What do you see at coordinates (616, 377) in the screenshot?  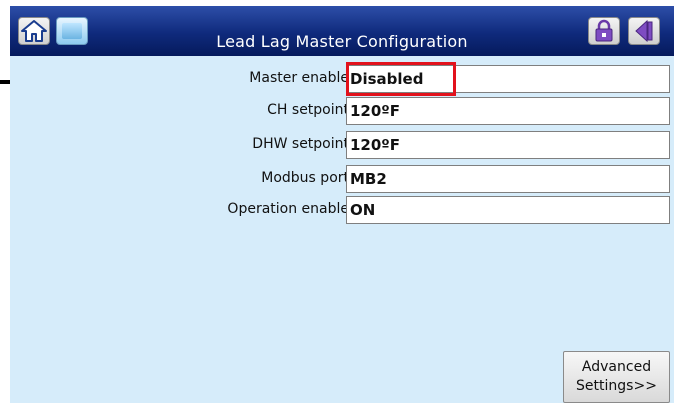 I see `advanced-settings-button: Advanced Settings>>` at bounding box center [616, 377].